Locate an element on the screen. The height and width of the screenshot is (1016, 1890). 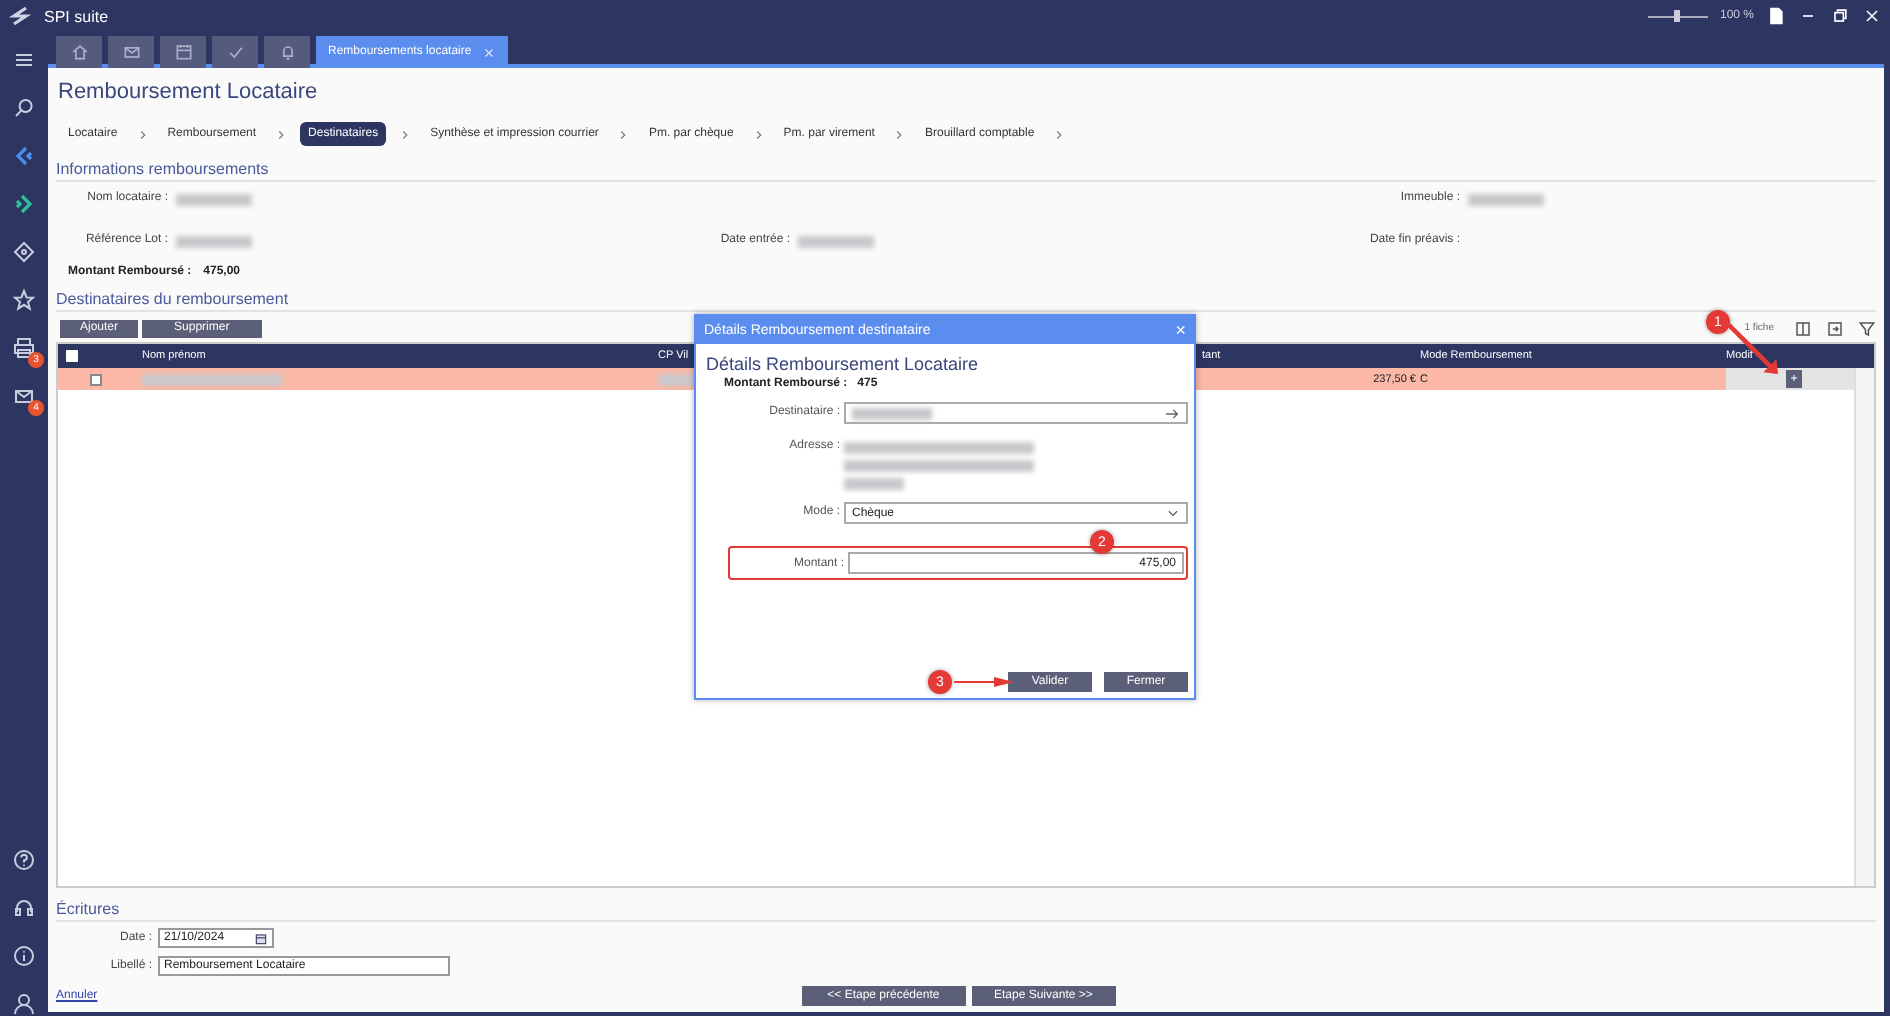
app-title: SPI suite is located at coordinates (76, 16).